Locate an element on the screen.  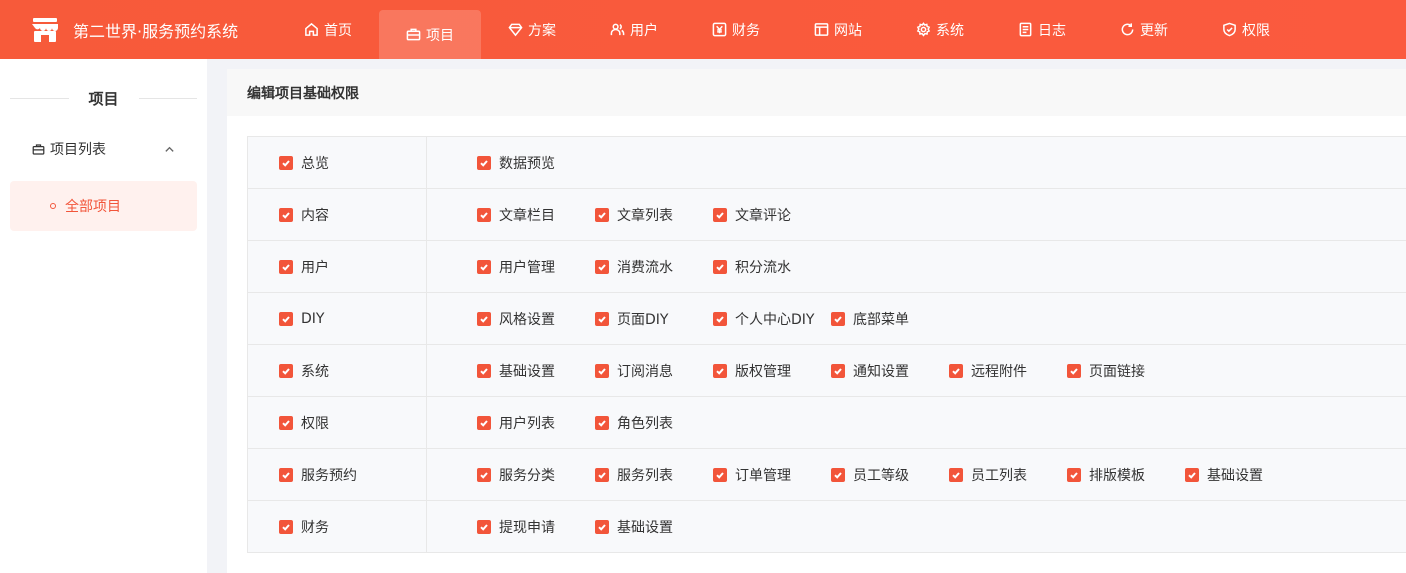
permission-category-checkbox: 财务 is located at coordinates (304, 527).